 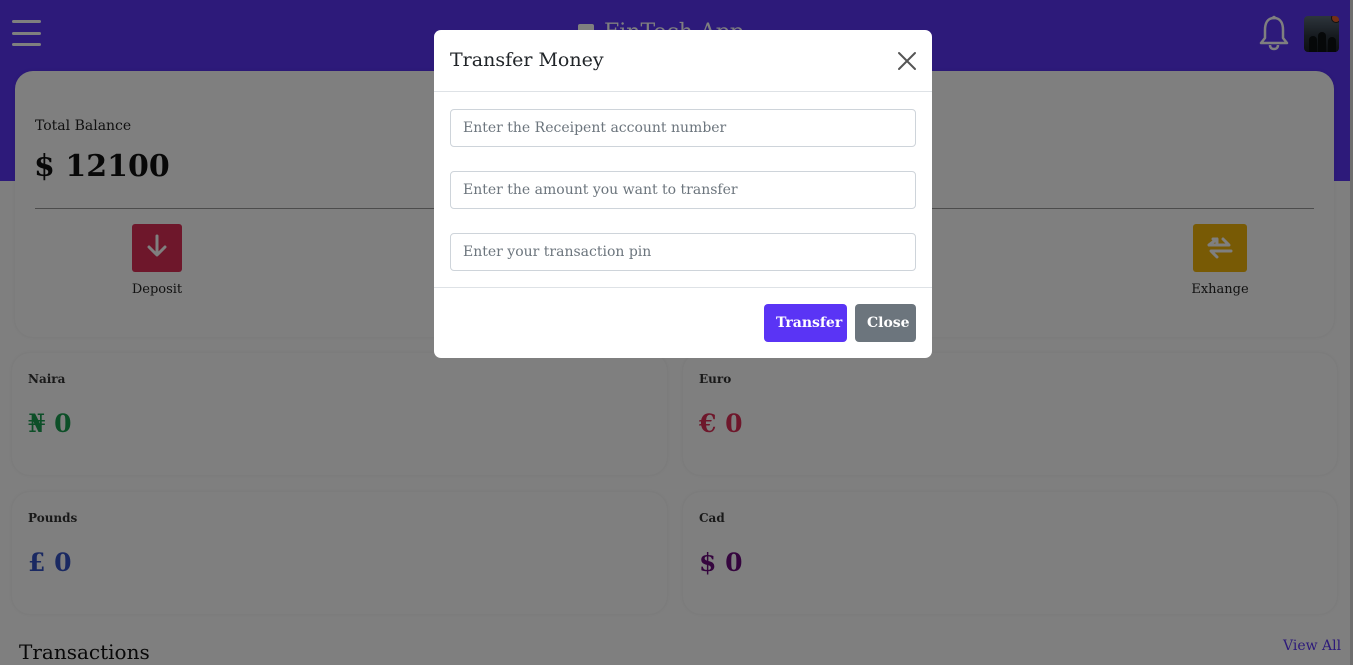 What do you see at coordinates (683, 61) in the screenshot?
I see `modal-header: Transfer Money` at bounding box center [683, 61].